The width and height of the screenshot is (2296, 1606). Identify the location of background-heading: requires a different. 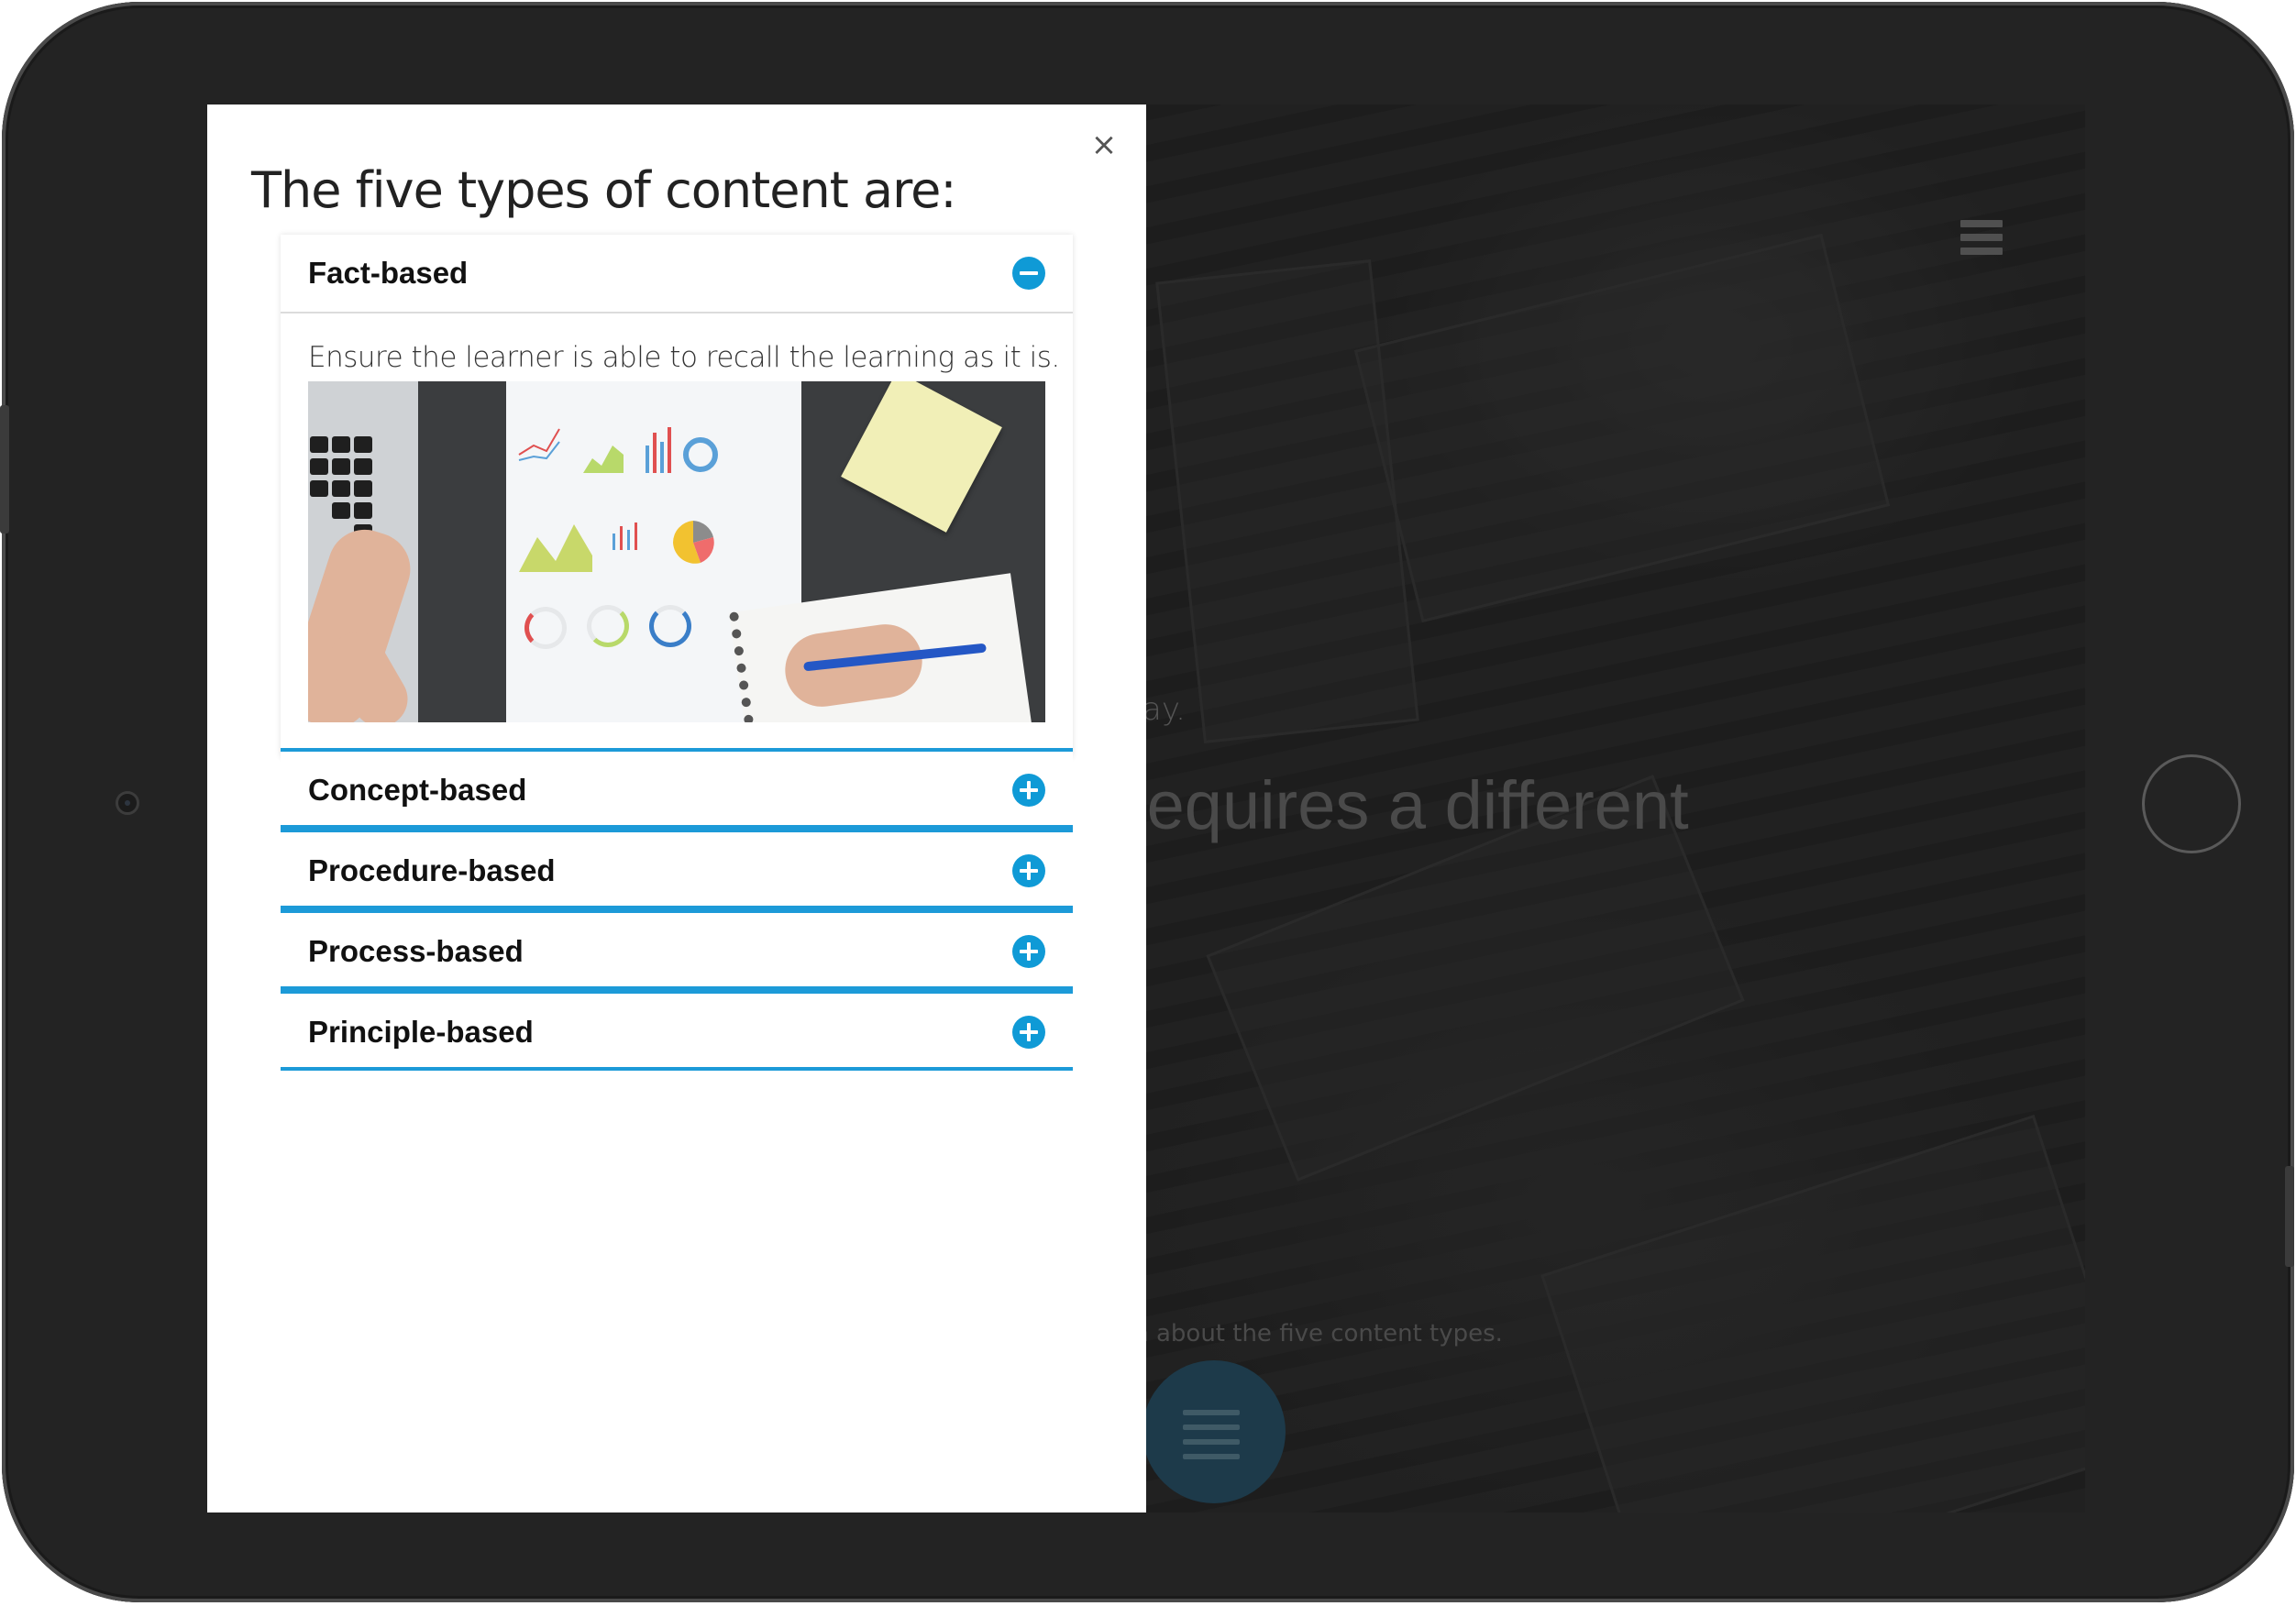
(1406, 805).